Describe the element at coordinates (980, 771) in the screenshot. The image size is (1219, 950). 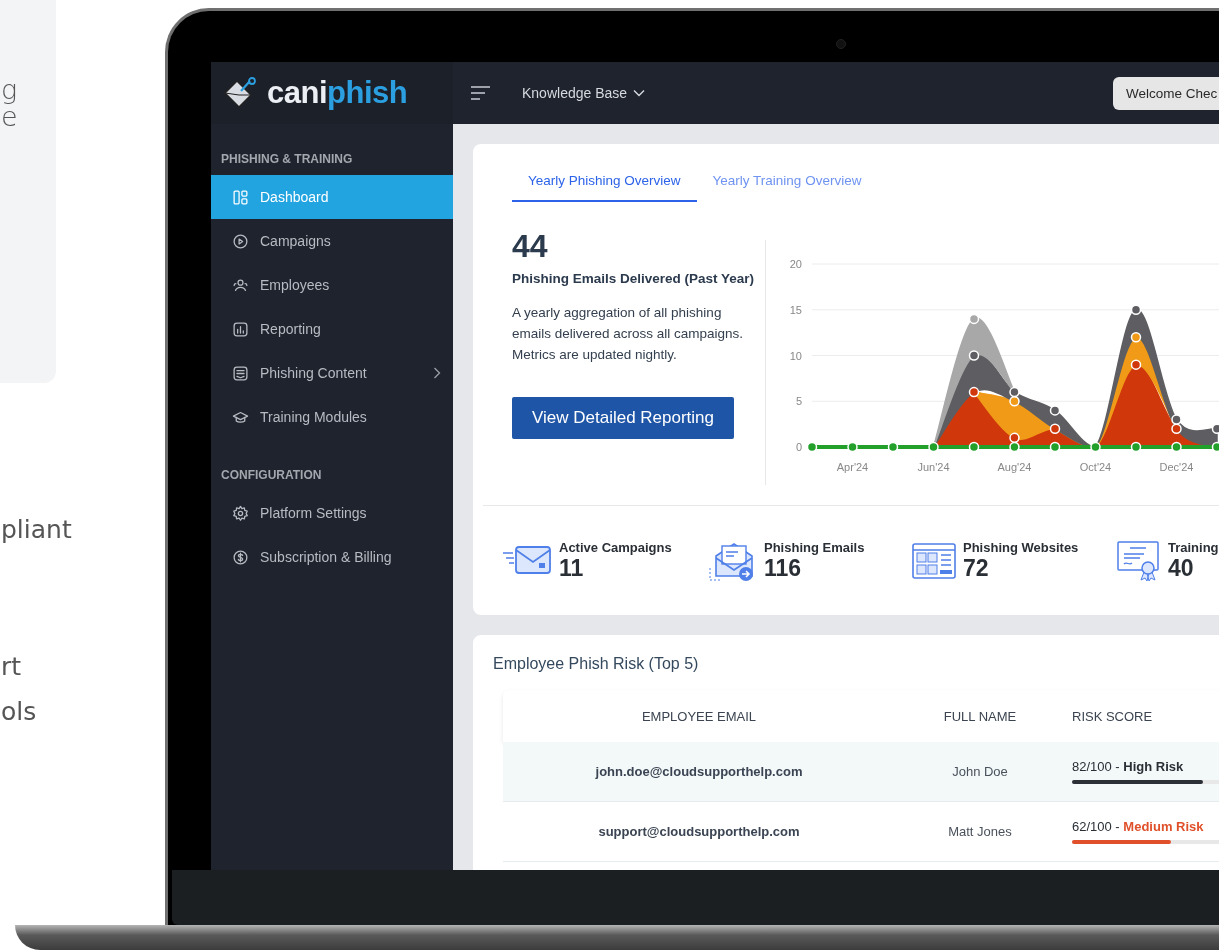
I see `table-cell-text: John Doe` at that location.